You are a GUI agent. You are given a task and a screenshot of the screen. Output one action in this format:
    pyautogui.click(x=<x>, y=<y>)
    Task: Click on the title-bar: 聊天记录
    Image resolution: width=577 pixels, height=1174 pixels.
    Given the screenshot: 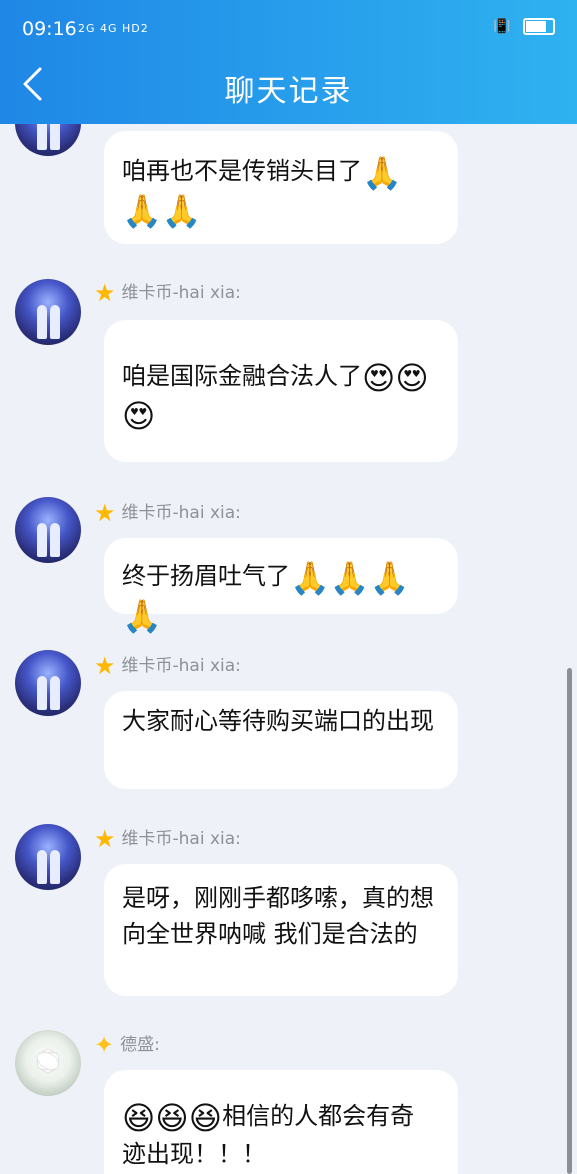 What is the action you would take?
    pyautogui.click(x=288, y=84)
    